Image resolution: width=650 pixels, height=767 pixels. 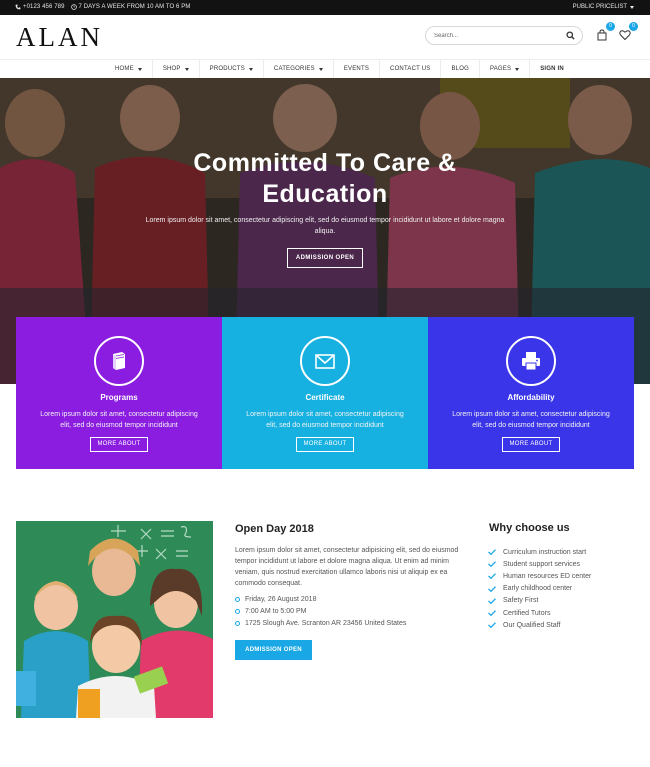 What do you see at coordinates (500, 69) in the screenshot?
I see `nav-item-label: PAGES` at bounding box center [500, 69].